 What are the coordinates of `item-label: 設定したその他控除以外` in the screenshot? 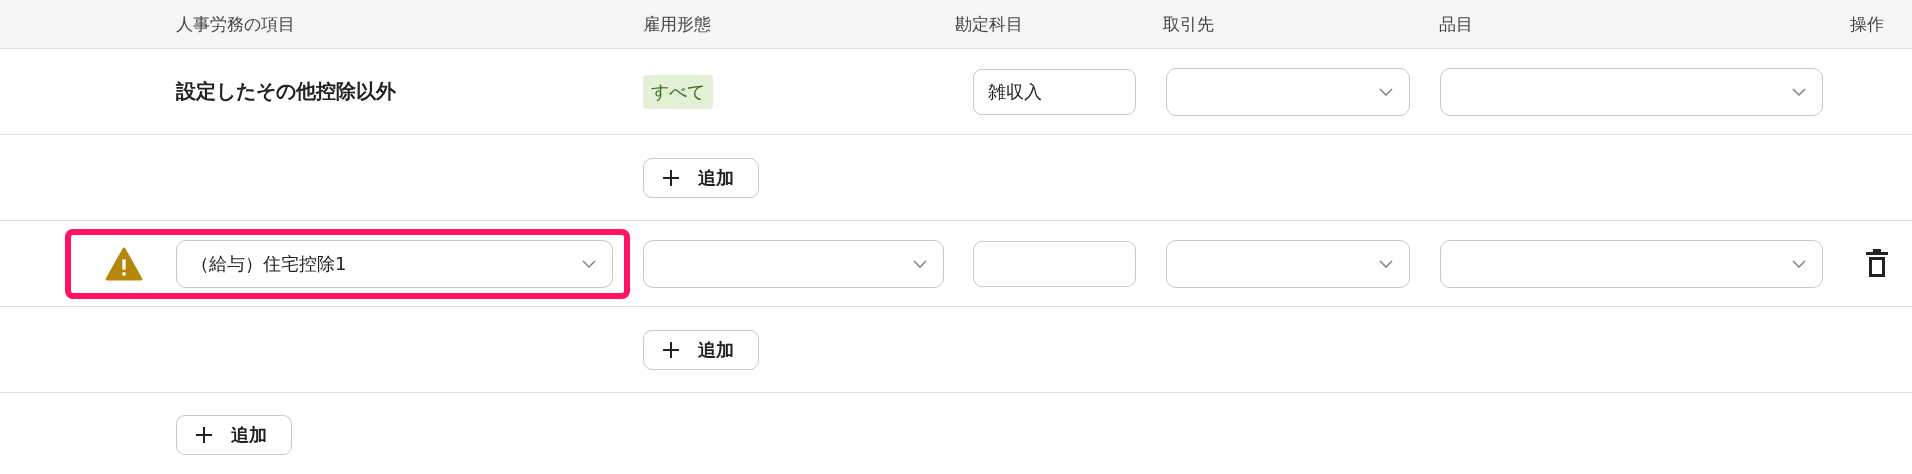 It's located at (286, 91).